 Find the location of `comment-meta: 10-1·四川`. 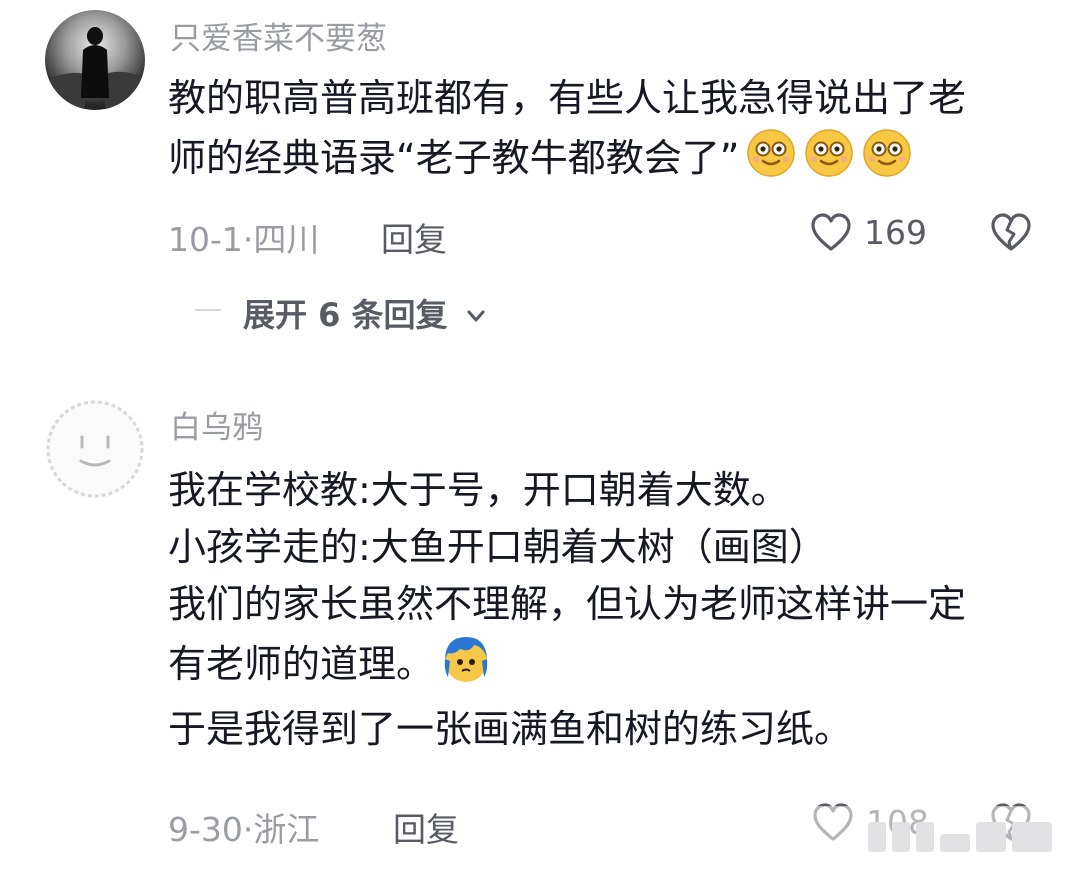

comment-meta: 10-1·四川 is located at coordinates (243, 237).